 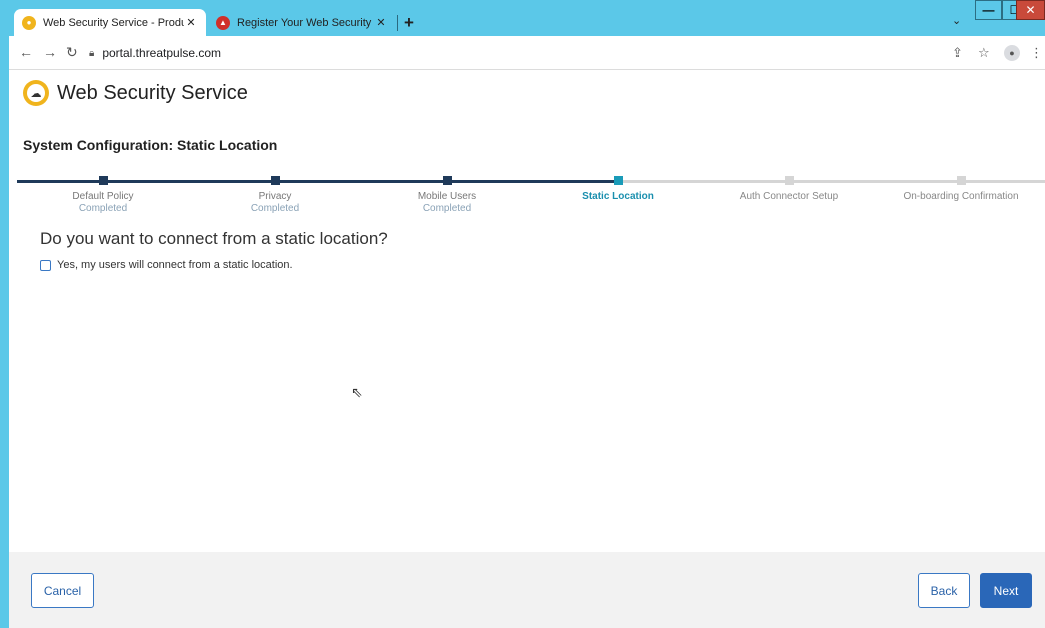 I want to click on brand: ☁ Web Security Service, so click(x=135, y=93).